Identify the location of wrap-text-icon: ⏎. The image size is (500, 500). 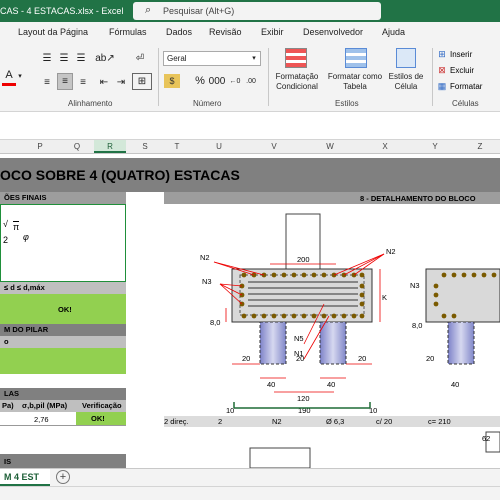
(140, 58).